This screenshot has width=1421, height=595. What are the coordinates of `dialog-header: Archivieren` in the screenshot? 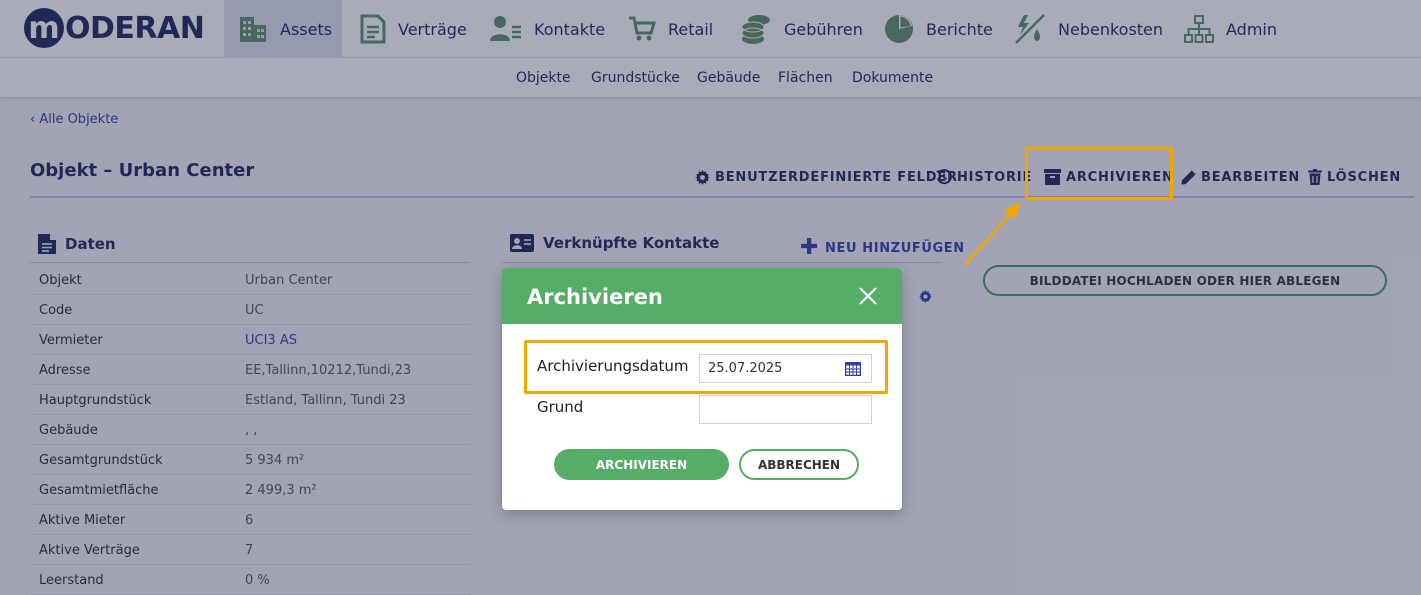 It's located at (702, 296).